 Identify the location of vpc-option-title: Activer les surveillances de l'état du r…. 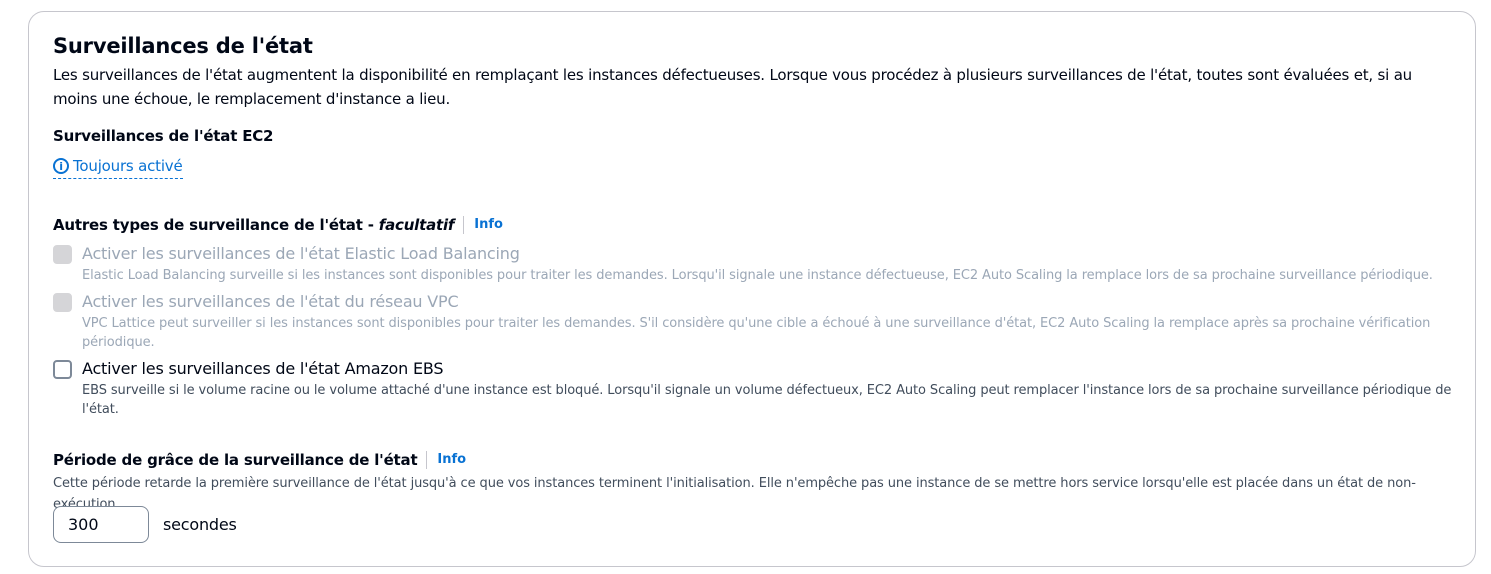
(270, 301).